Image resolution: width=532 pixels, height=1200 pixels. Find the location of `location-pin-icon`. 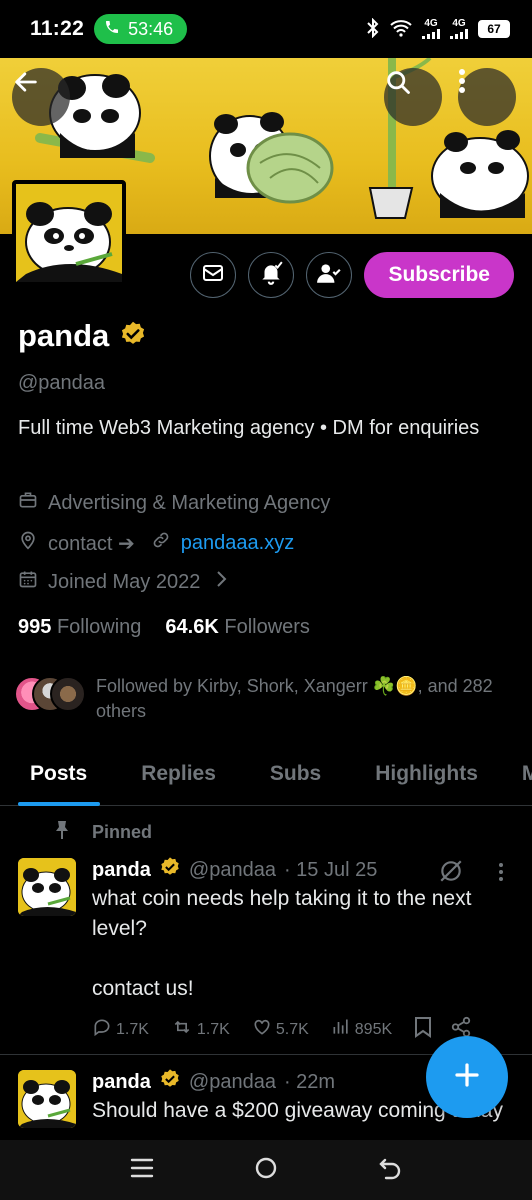

location-pin-icon is located at coordinates (28, 543).